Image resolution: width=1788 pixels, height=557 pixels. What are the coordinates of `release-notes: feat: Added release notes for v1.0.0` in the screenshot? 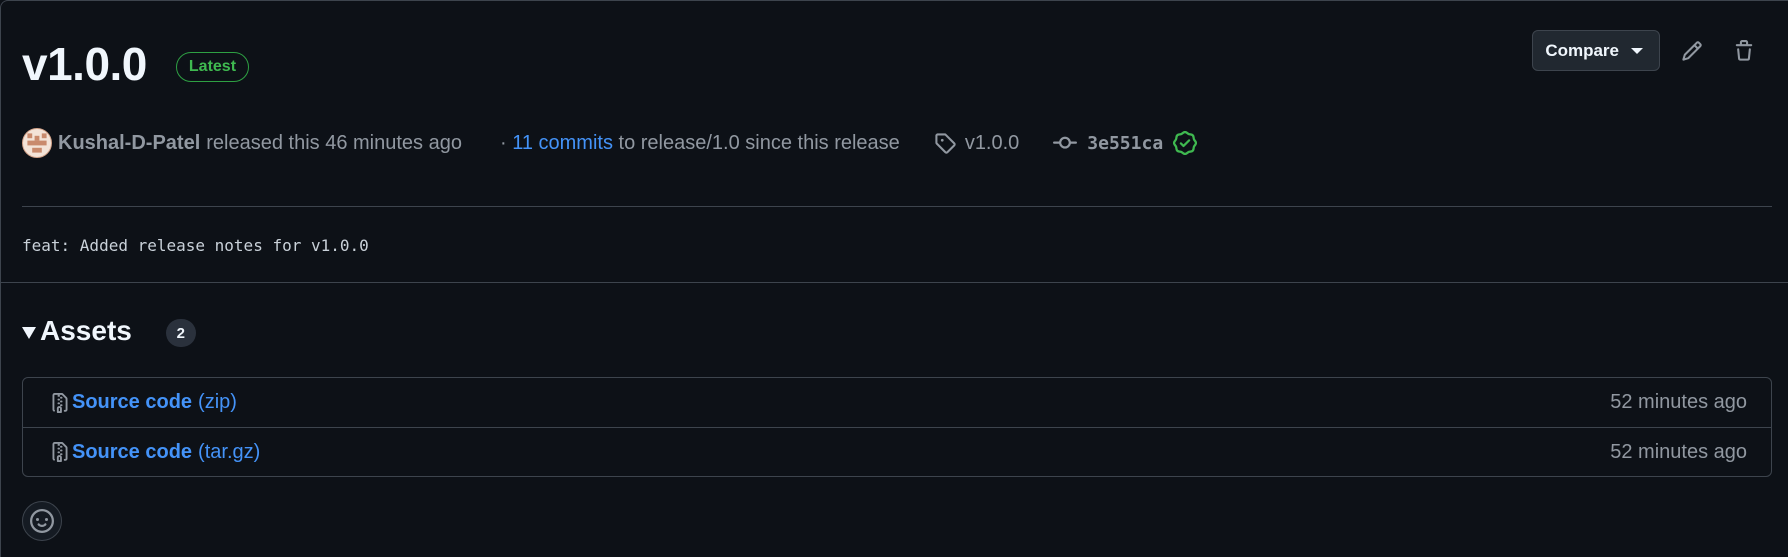 It's located at (195, 245).